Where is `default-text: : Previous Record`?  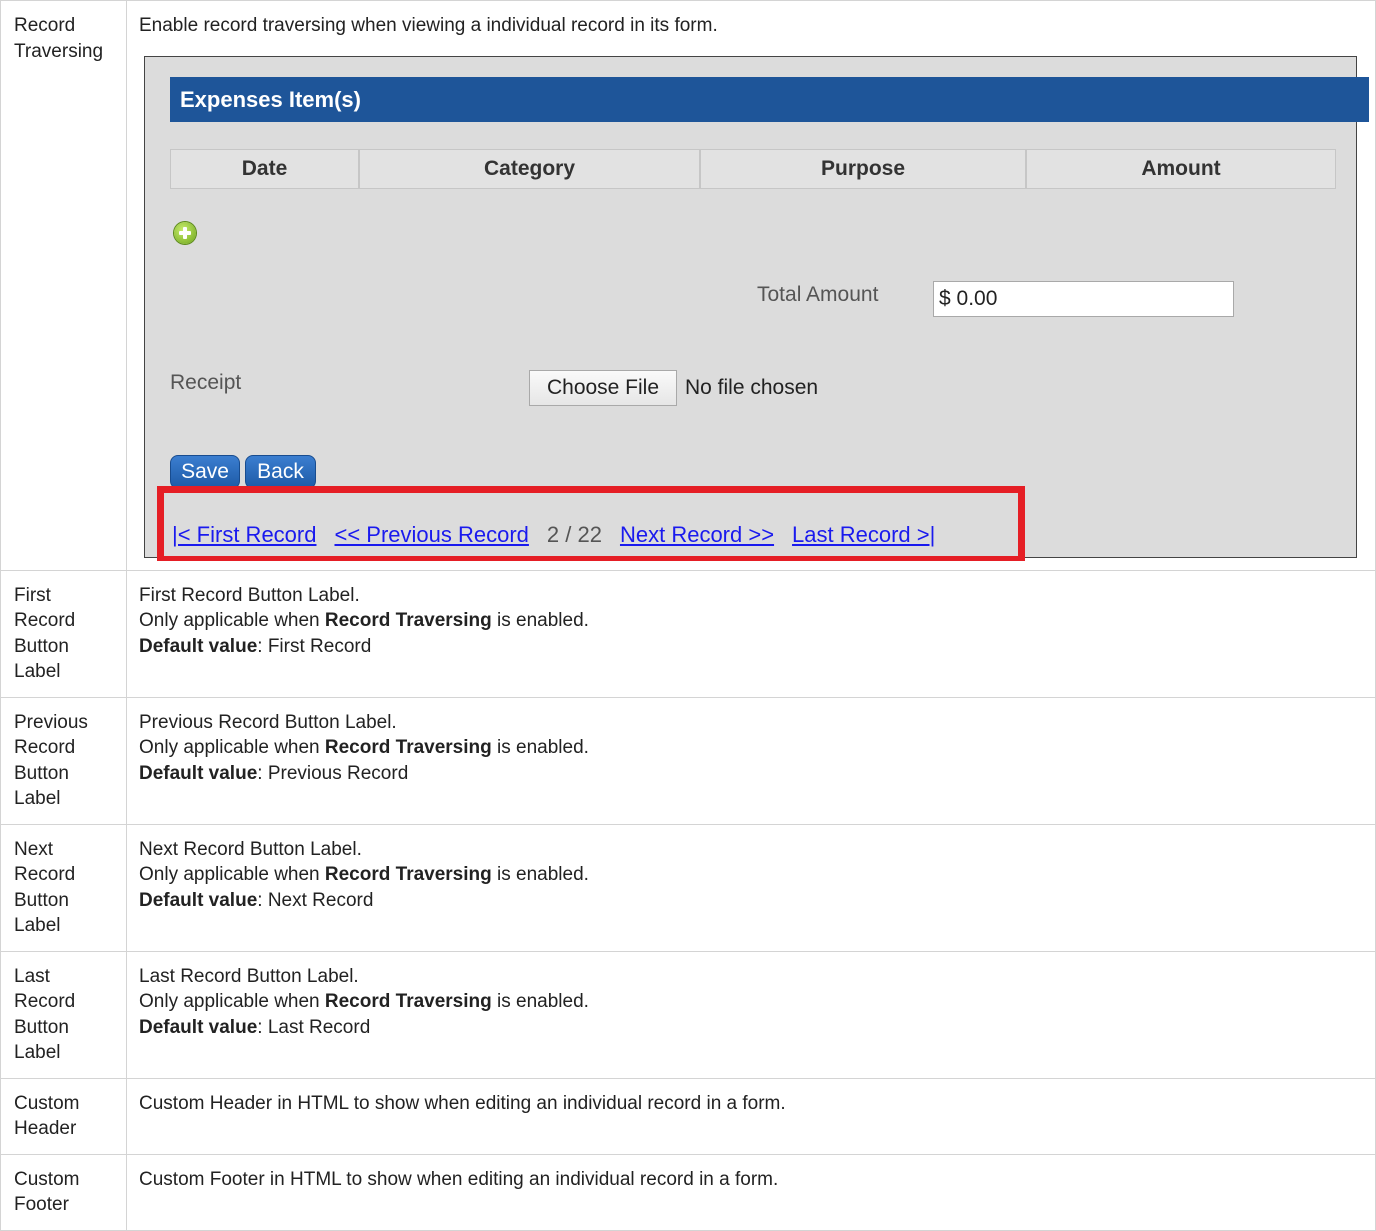 default-text: : Previous Record is located at coordinates (333, 773).